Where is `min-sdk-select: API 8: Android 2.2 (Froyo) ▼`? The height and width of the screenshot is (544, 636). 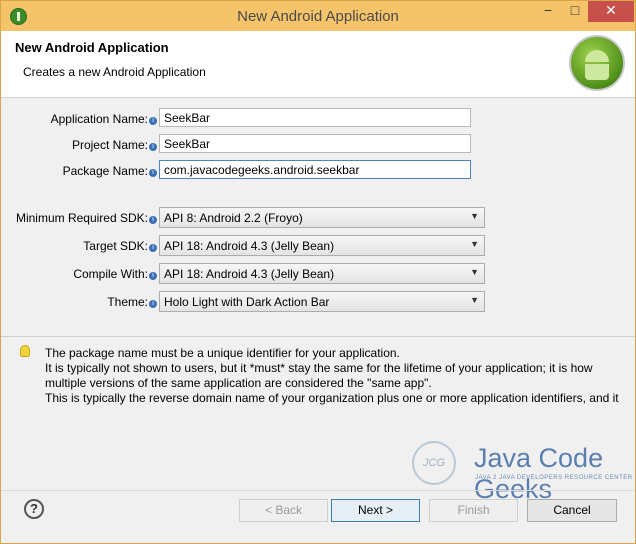 min-sdk-select: API 8: Android 2.2 (Froyo) ▼ is located at coordinates (322, 217).